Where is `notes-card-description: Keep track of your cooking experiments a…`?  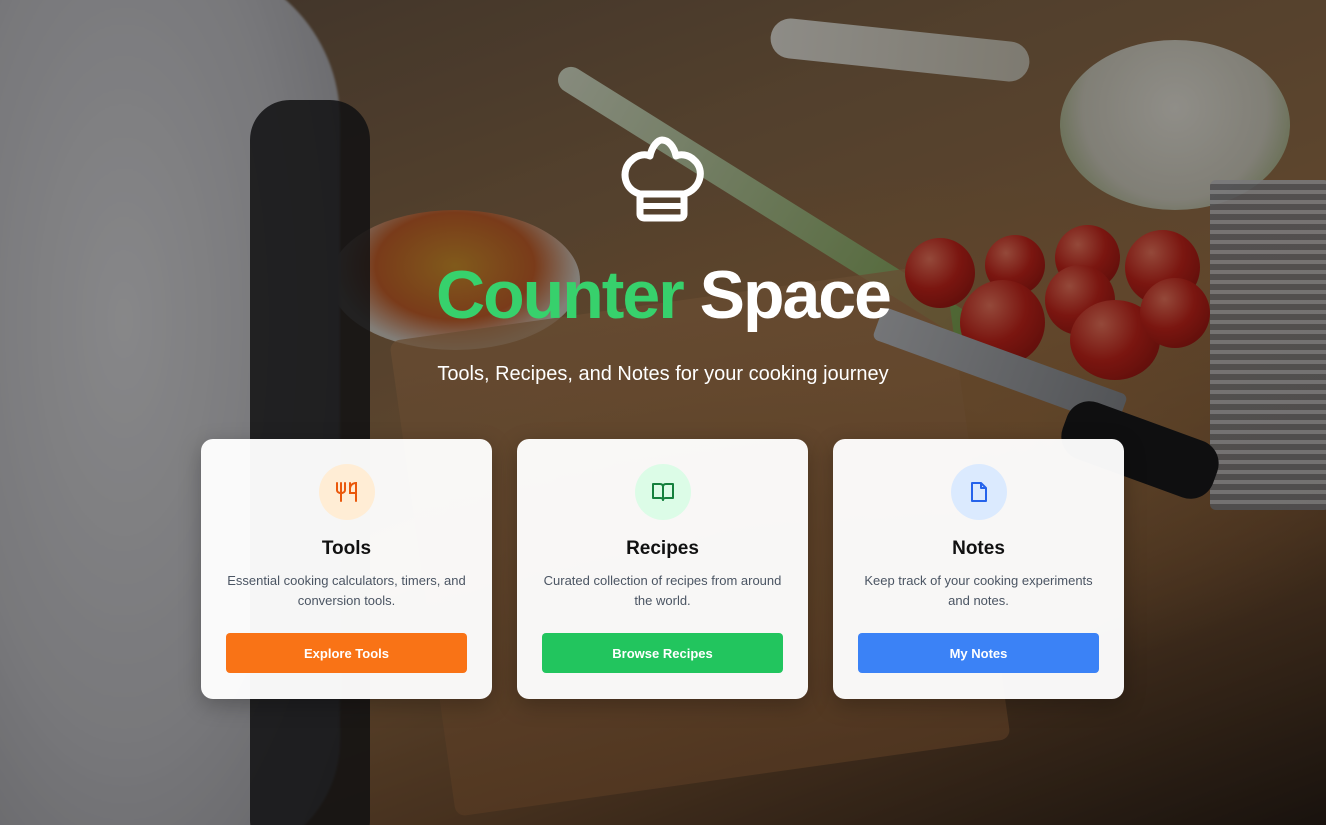 notes-card-description: Keep track of your cooking experiments a… is located at coordinates (978, 590).